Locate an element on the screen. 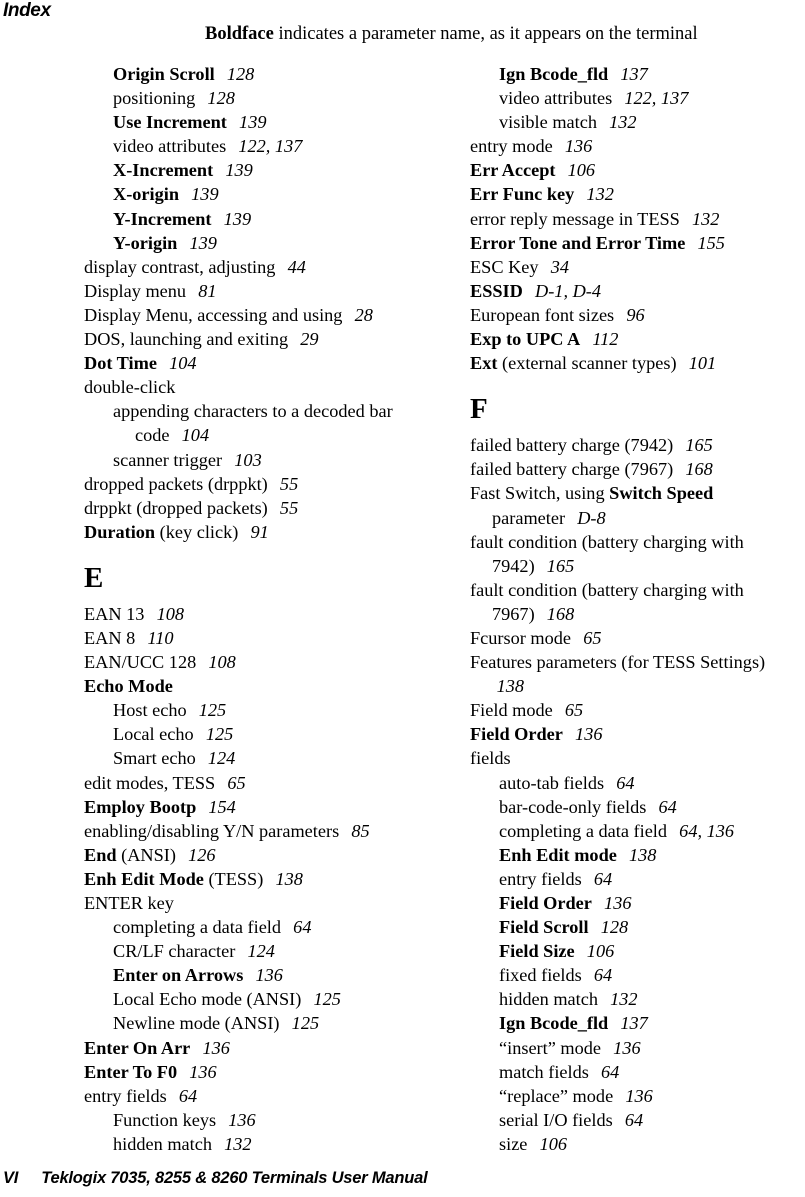 The width and height of the screenshot is (805, 1197). index-entry: European font sizes 96 is located at coordinates (629, 315).